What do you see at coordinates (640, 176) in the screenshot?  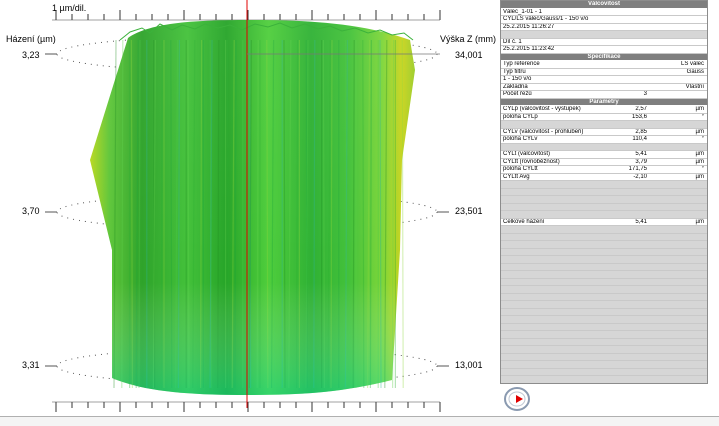 I see `row-value: -2,10` at bounding box center [640, 176].